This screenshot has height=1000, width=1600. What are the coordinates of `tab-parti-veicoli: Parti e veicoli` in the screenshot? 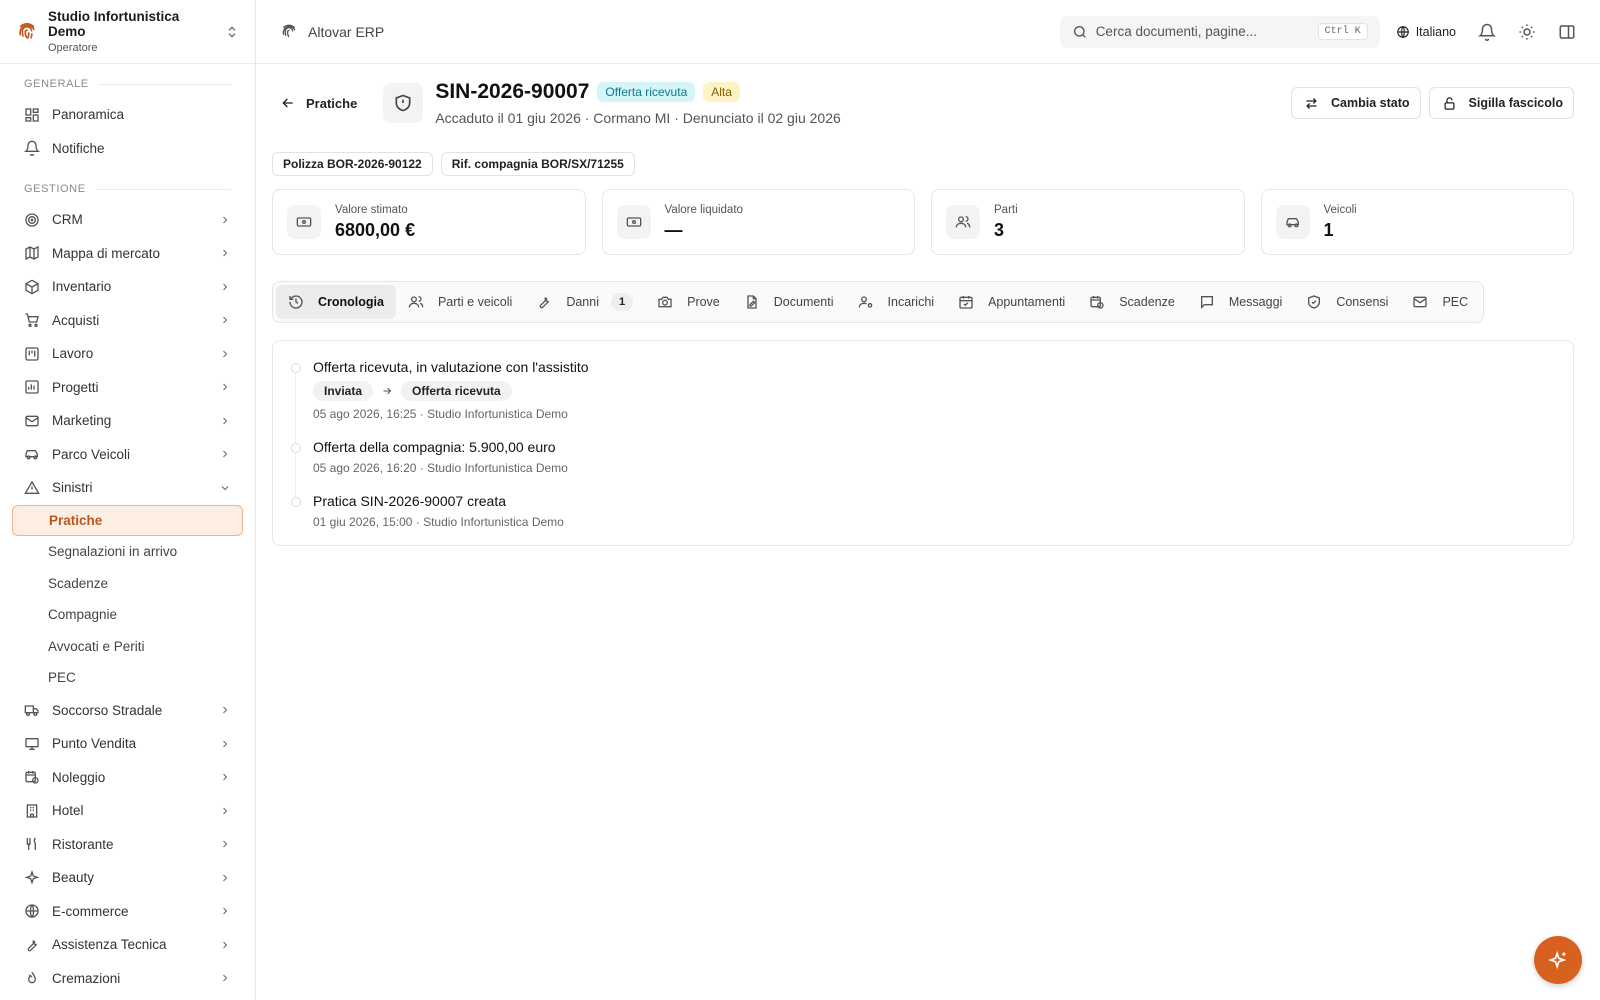 It's located at (460, 302).